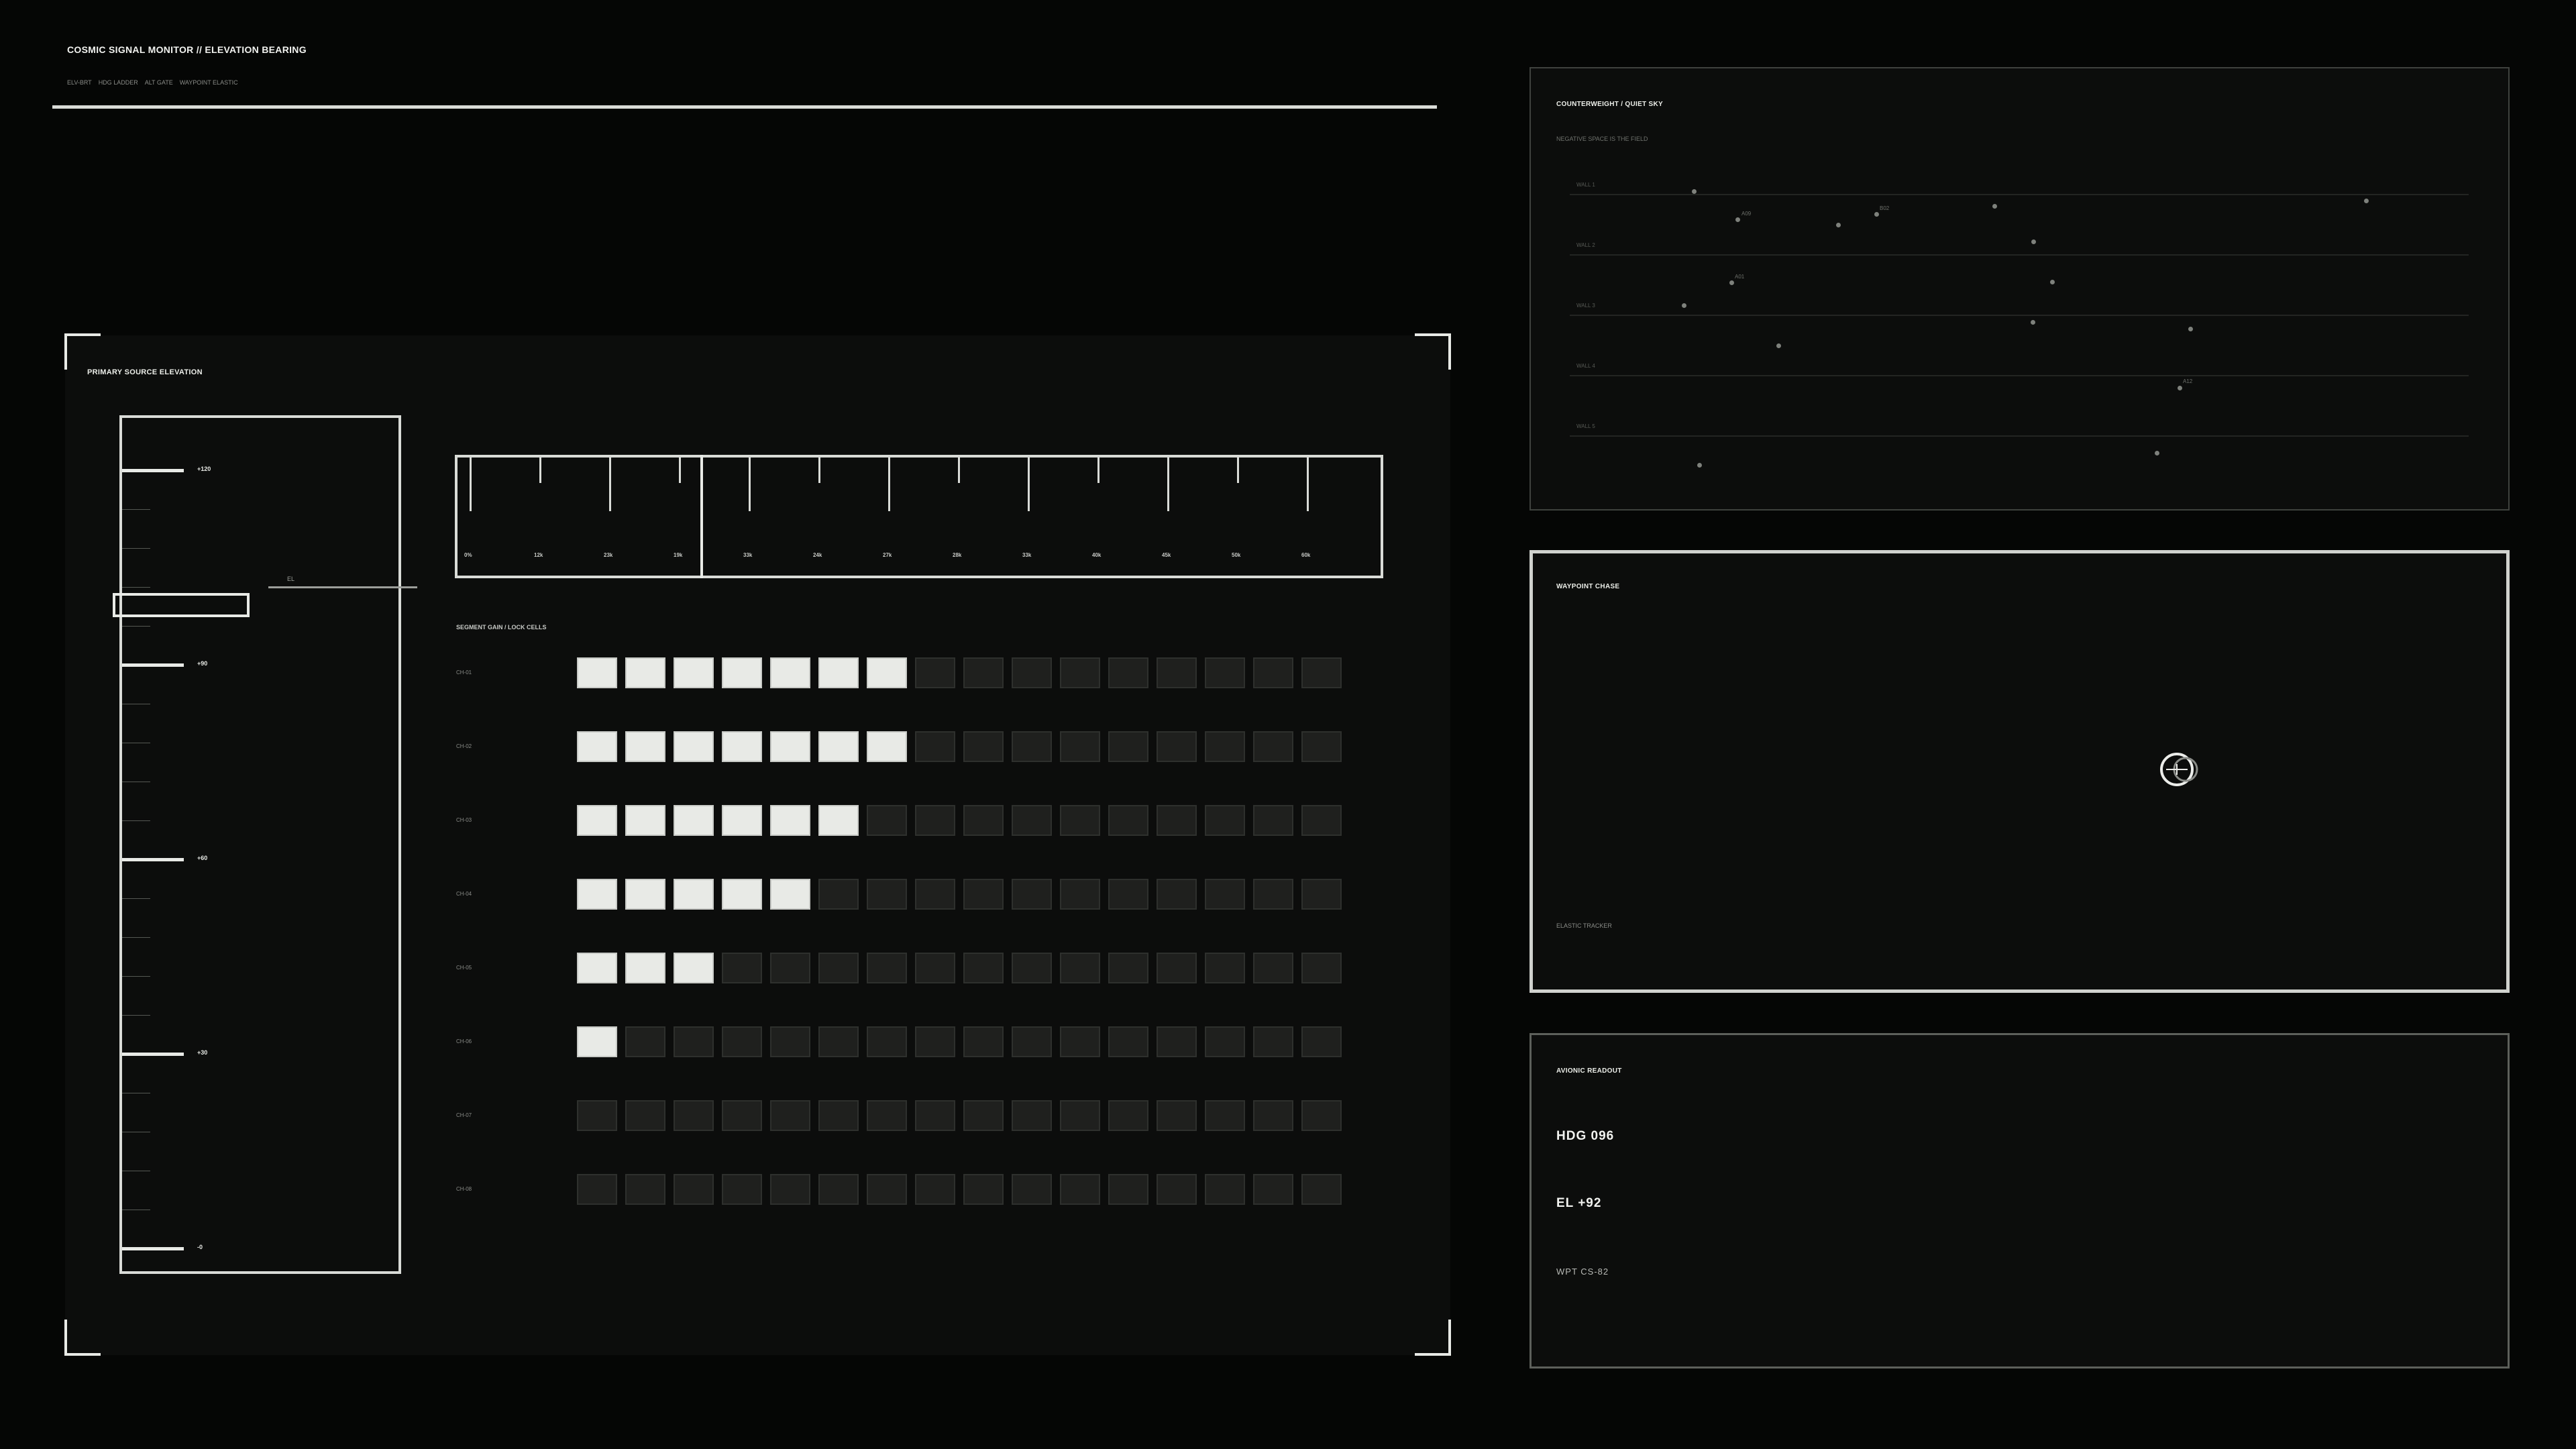  What do you see at coordinates (209, 82) in the screenshot?
I see `subnav-item-waypoint: WAYPOINT ELASTIC` at bounding box center [209, 82].